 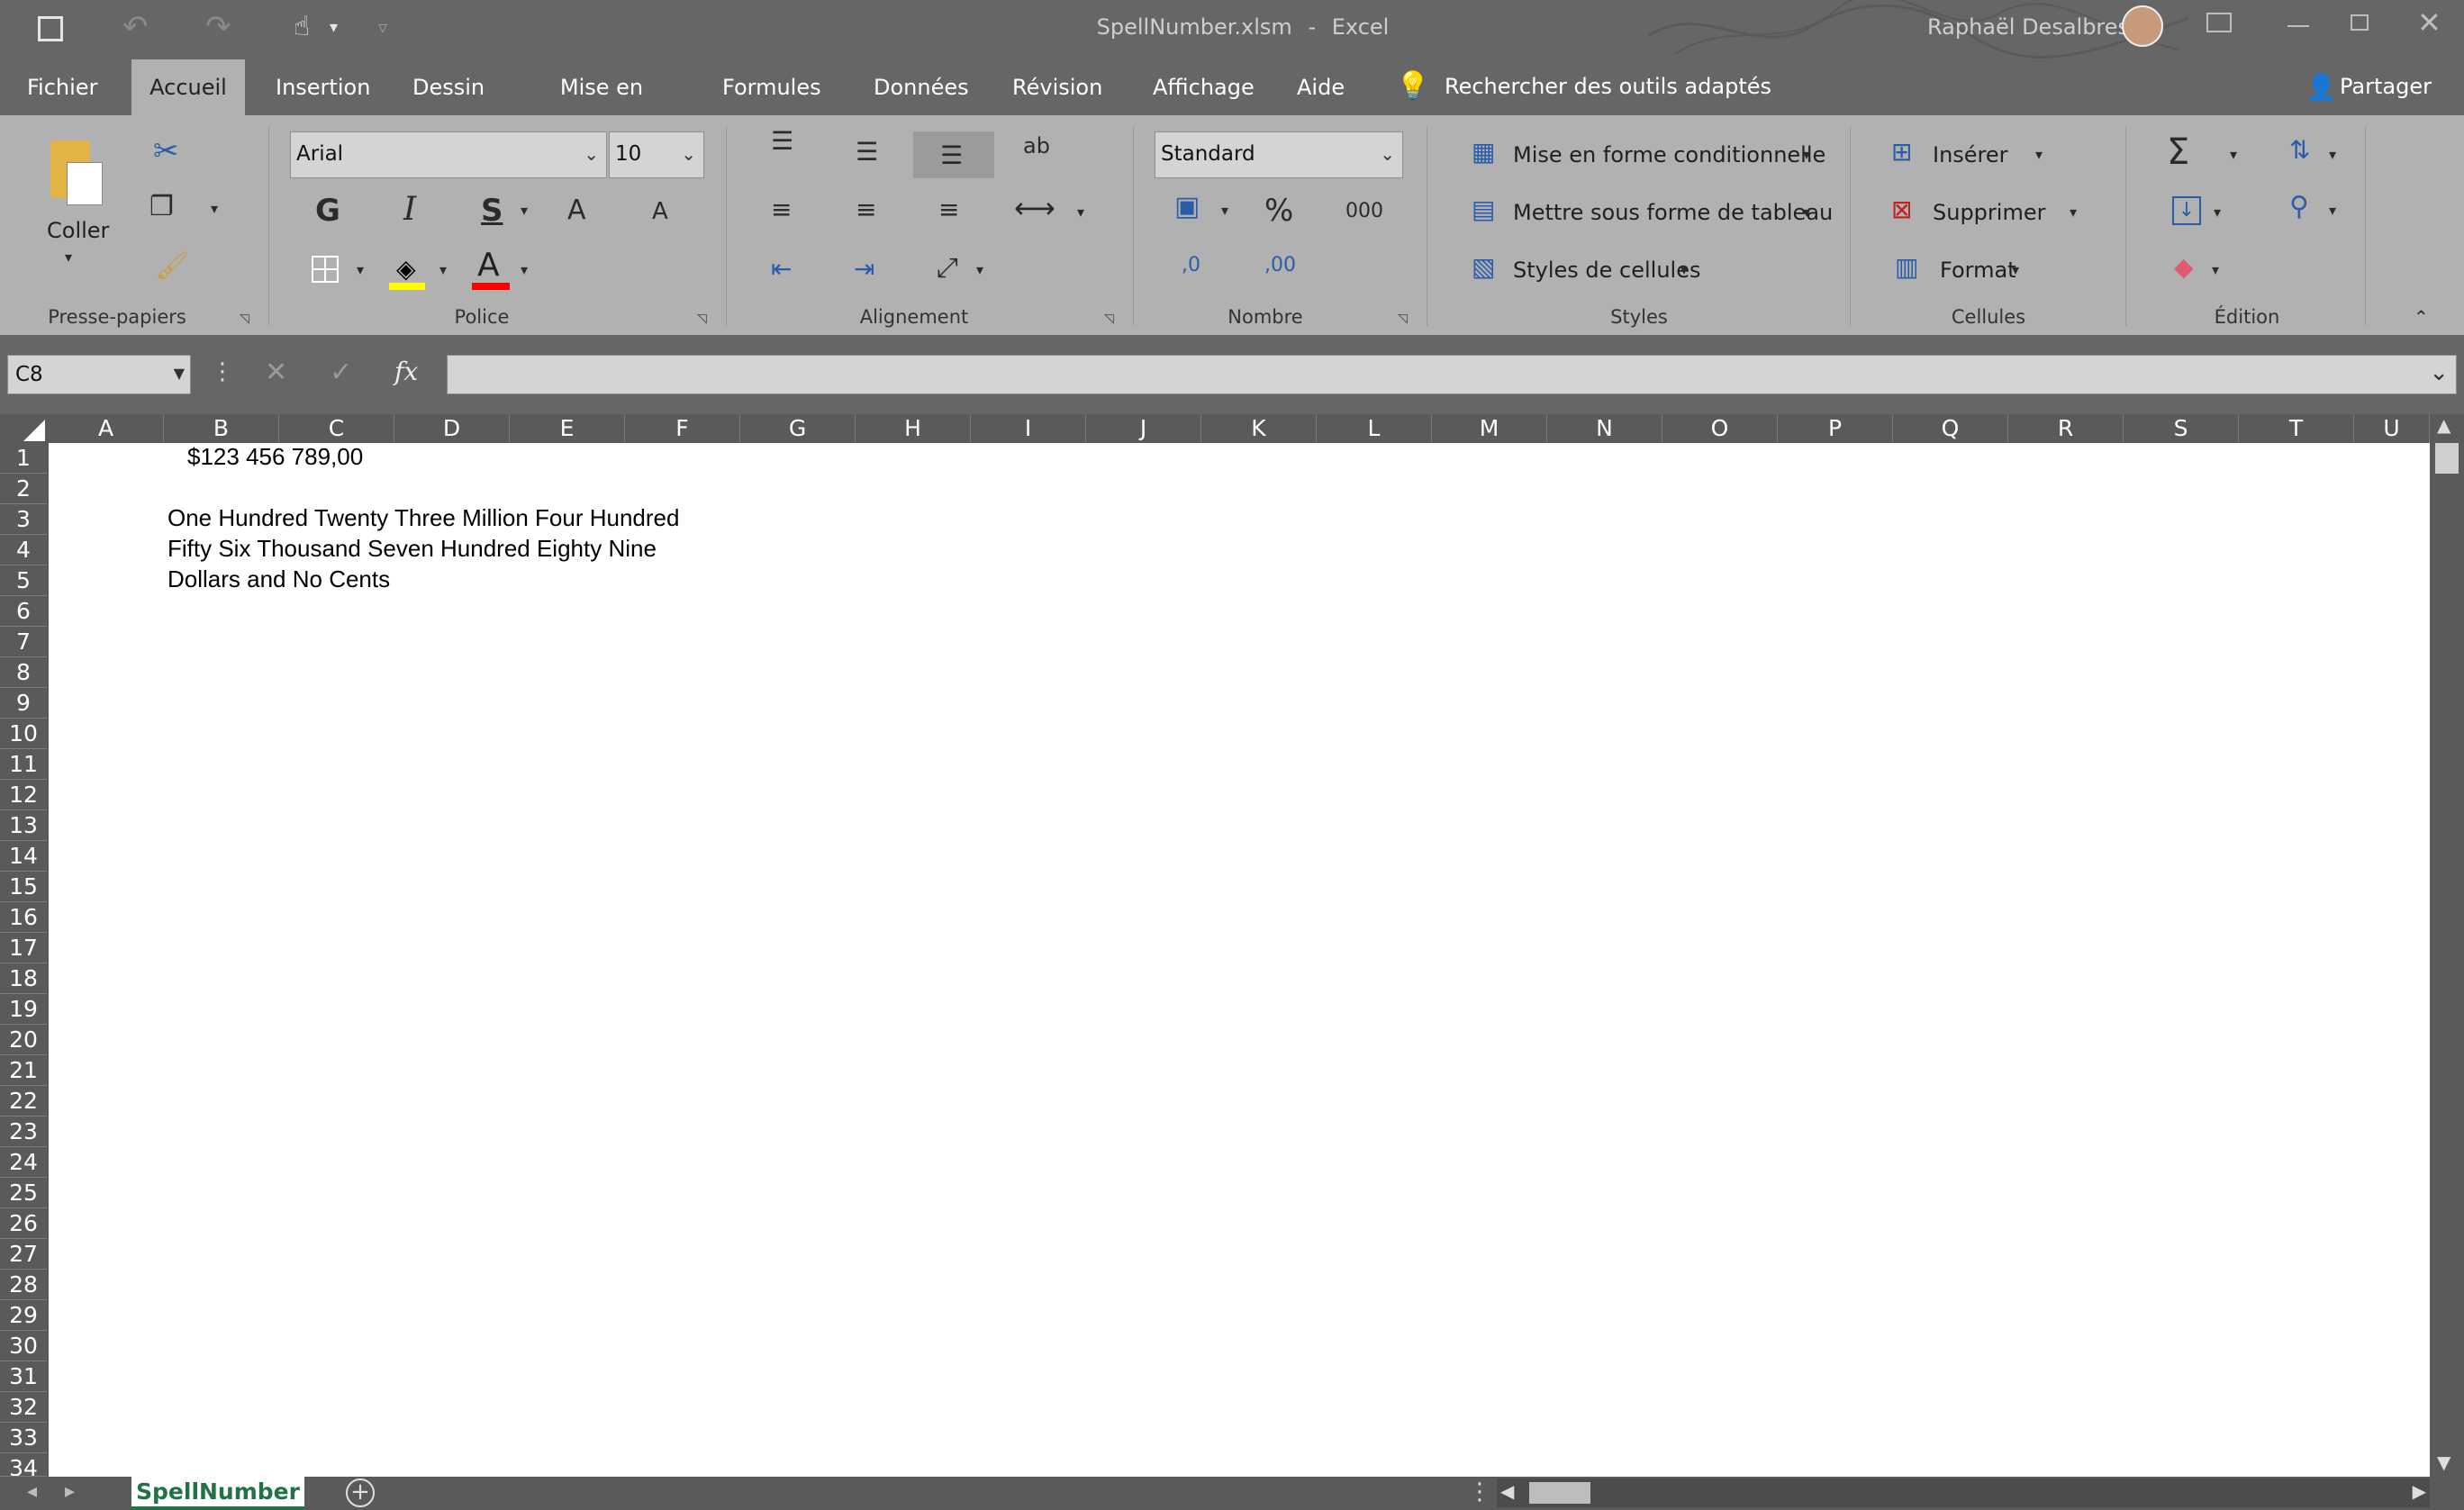 I want to click on clear-eraser-icon: ◆, so click(x=2184, y=267).